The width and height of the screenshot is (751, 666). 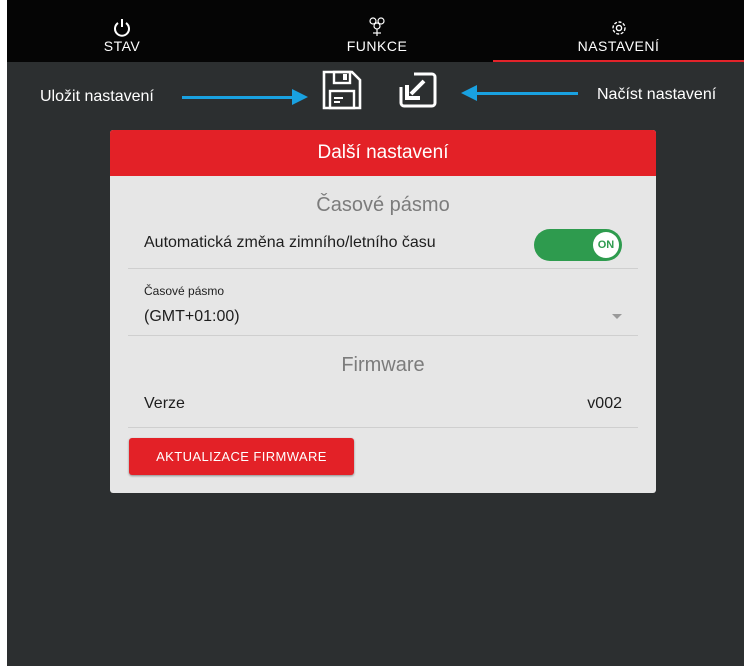 I want to click on load-annotation-arrow, so click(x=519, y=93).